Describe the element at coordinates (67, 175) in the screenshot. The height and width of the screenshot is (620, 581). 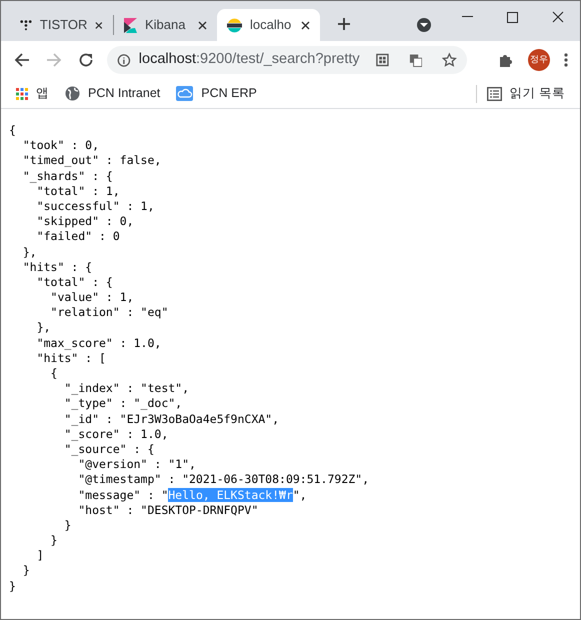
I see `json-text: "_shards" : {` at that location.